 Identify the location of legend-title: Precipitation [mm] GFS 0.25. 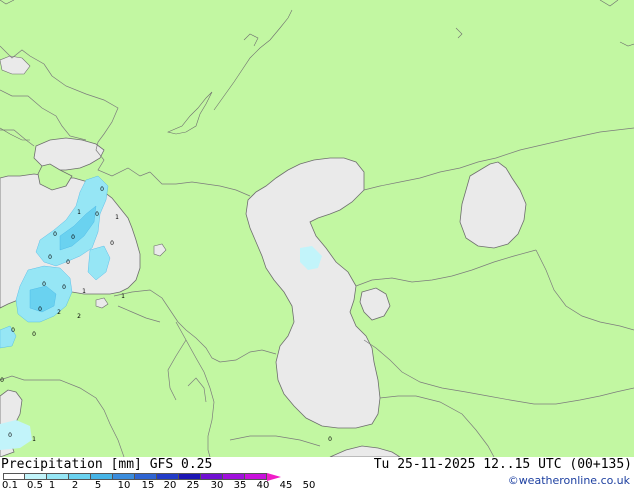
(107, 464).